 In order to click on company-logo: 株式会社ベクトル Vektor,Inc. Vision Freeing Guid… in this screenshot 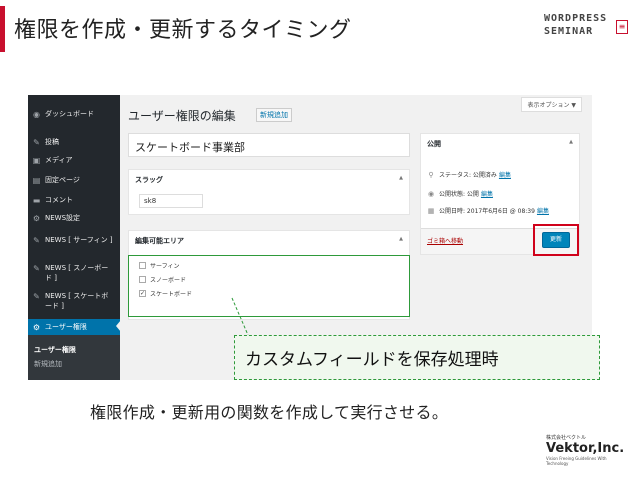, I will do `click(586, 451)`.